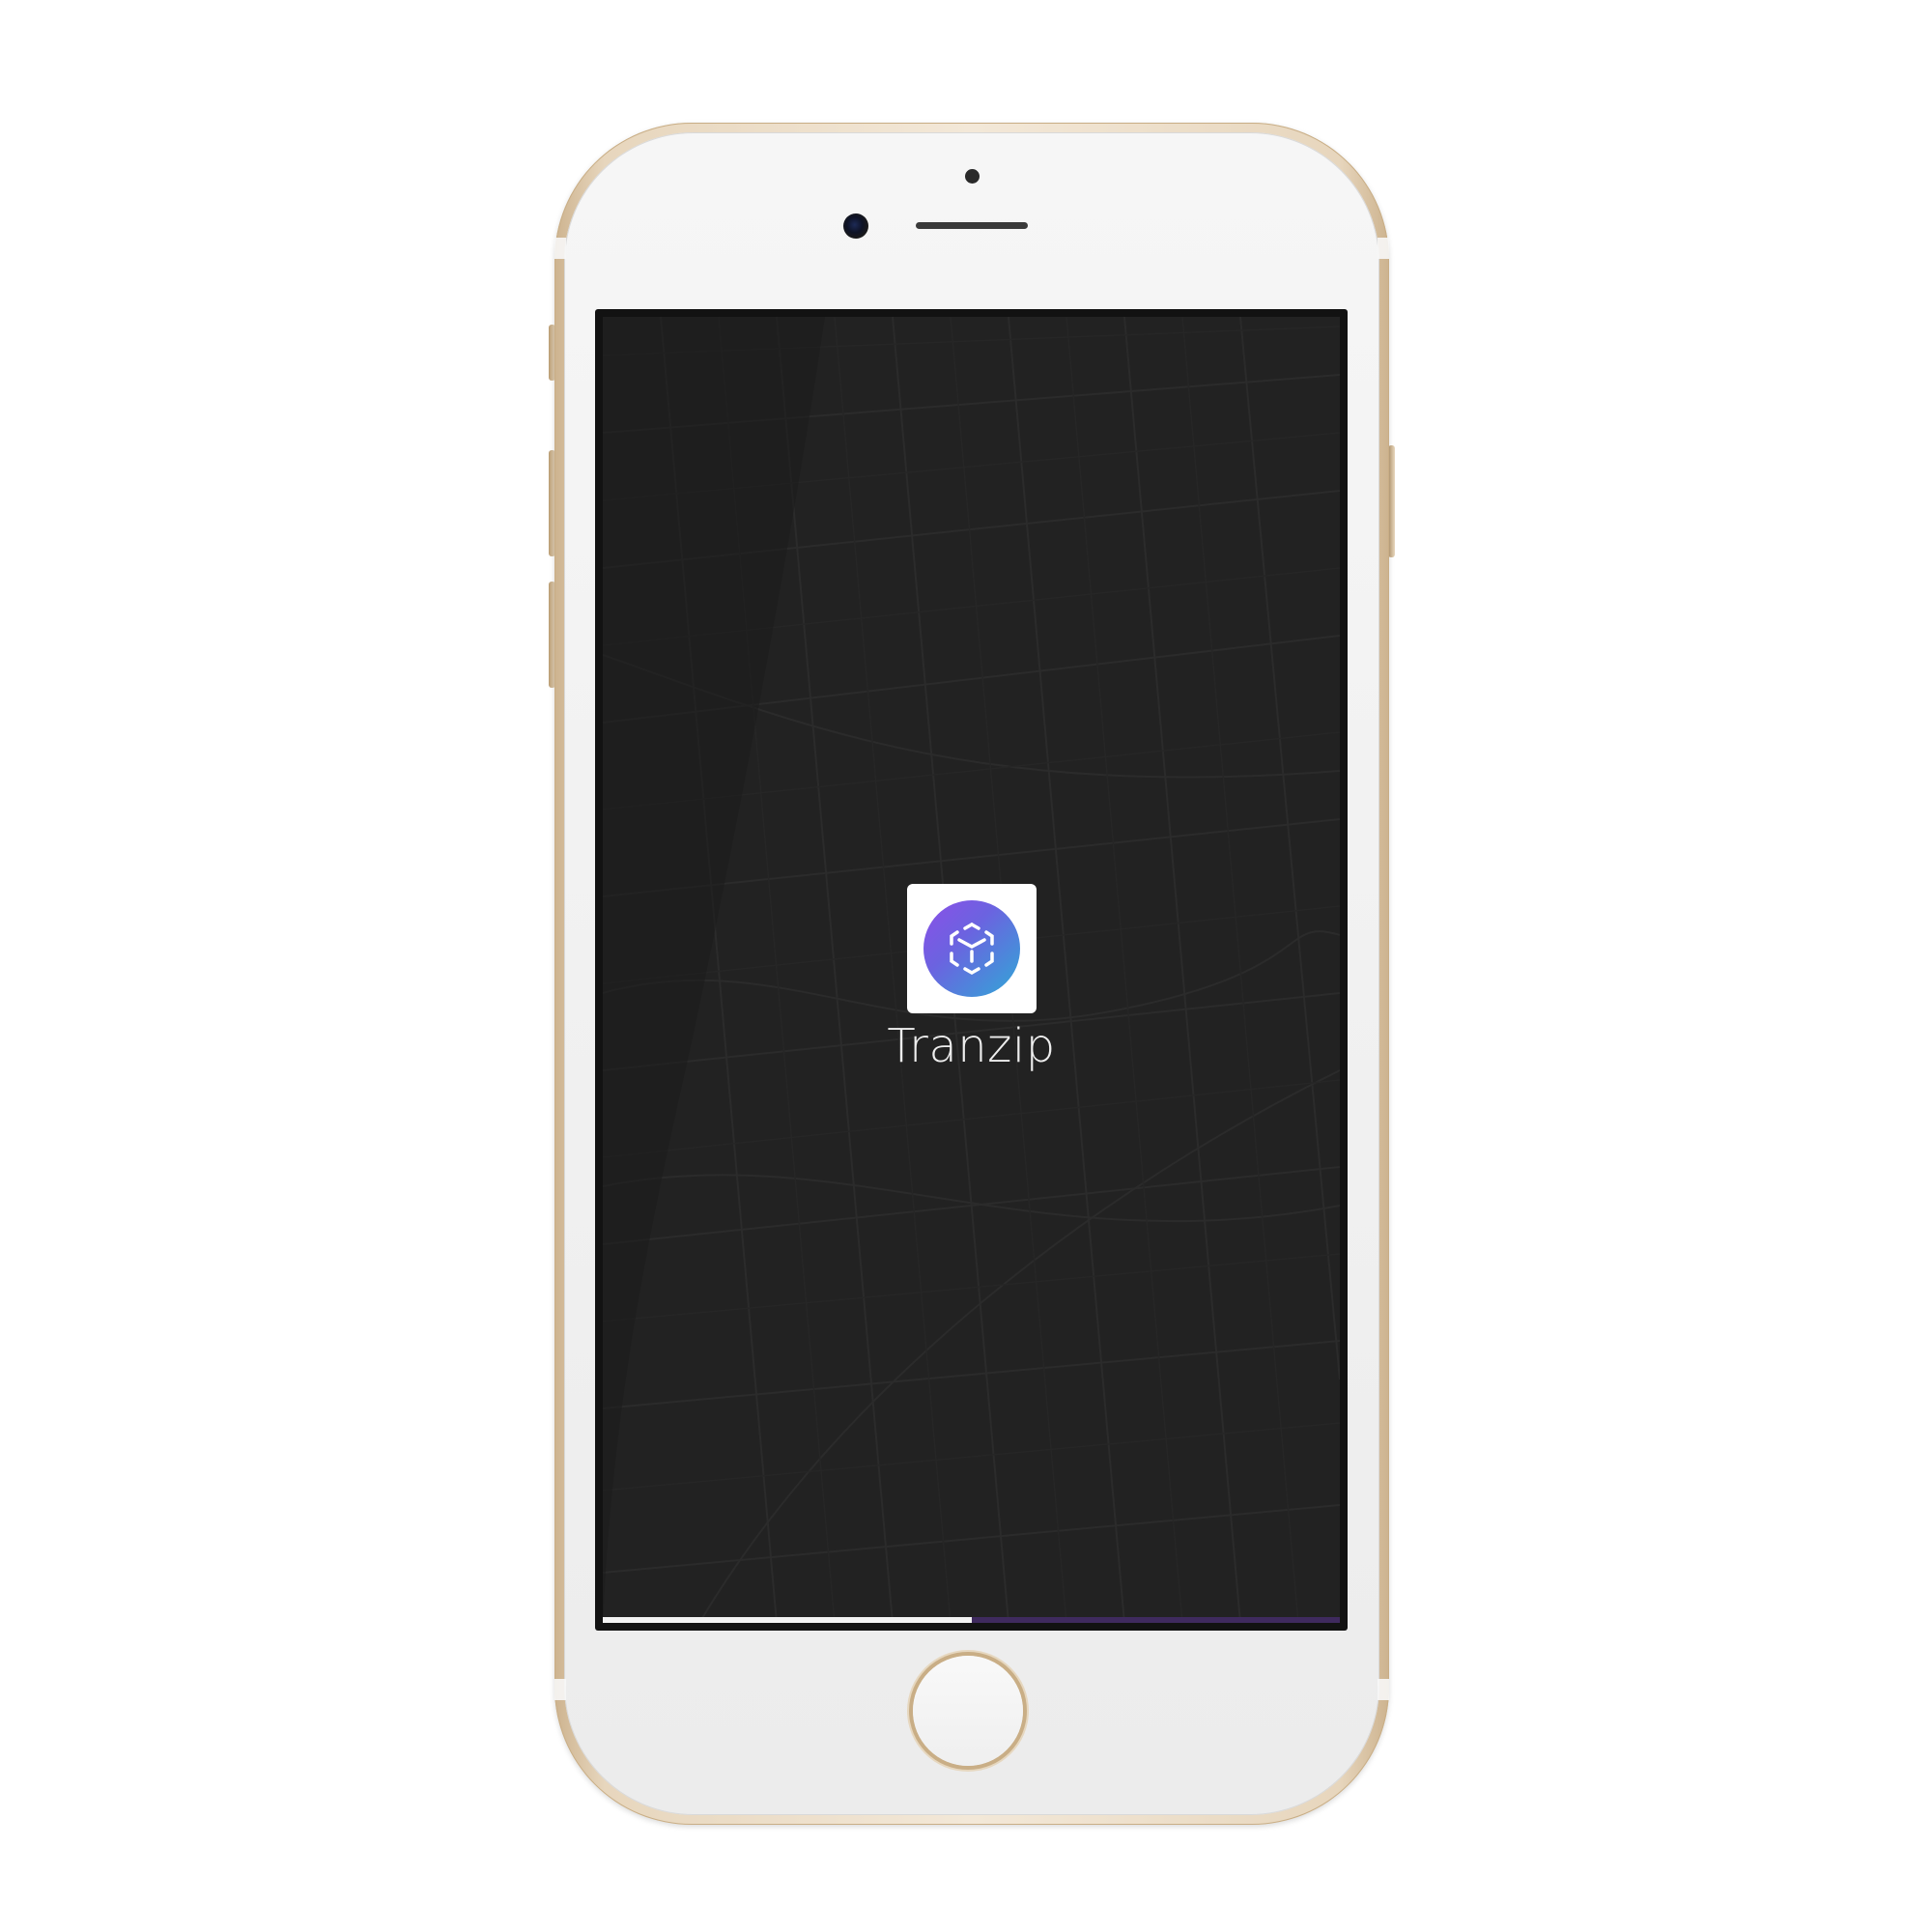 The width and height of the screenshot is (1932, 1932). I want to click on home-button, so click(968, 1711).